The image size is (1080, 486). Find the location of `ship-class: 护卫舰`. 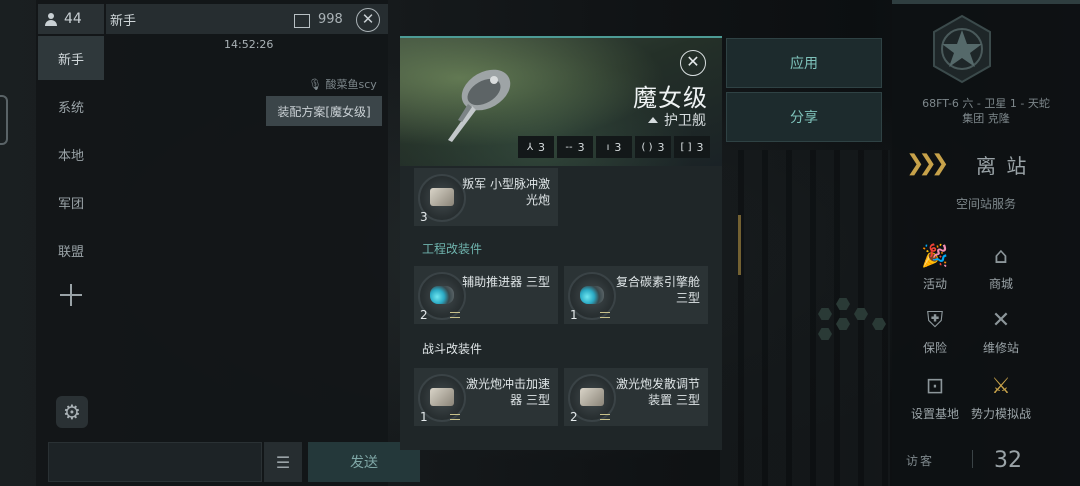

ship-class: 护卫舰 is located at coordinates (677, 120).